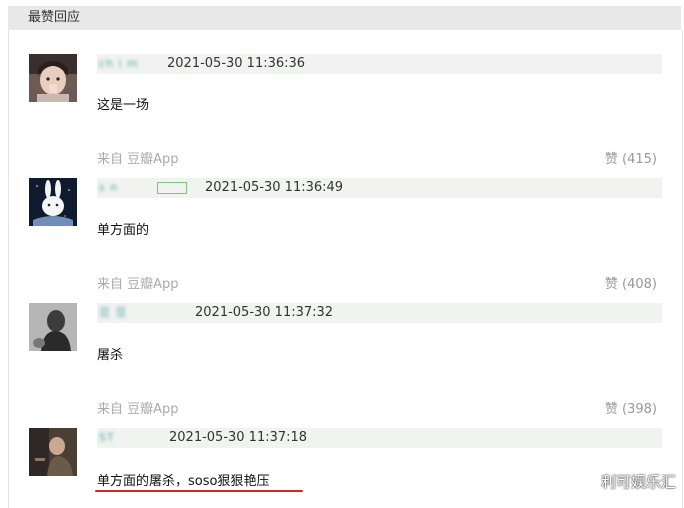  What do you see at coordinates (119, 64) in the screenshot?
I see `author-name: ch i m` at bounding box center [119, 64].